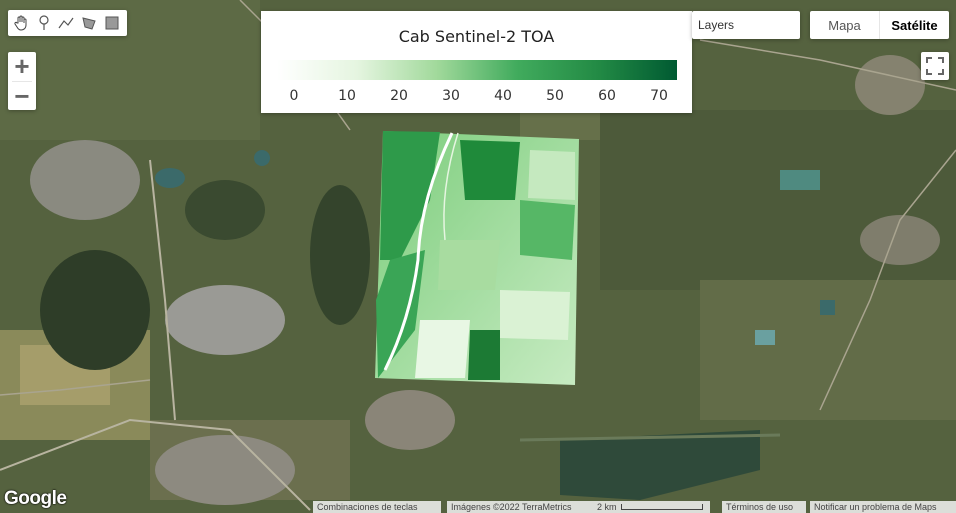 The image size is (956, 513). I want to click on report-problem-link: Notificar un problema de Maps, so click(883, 507).